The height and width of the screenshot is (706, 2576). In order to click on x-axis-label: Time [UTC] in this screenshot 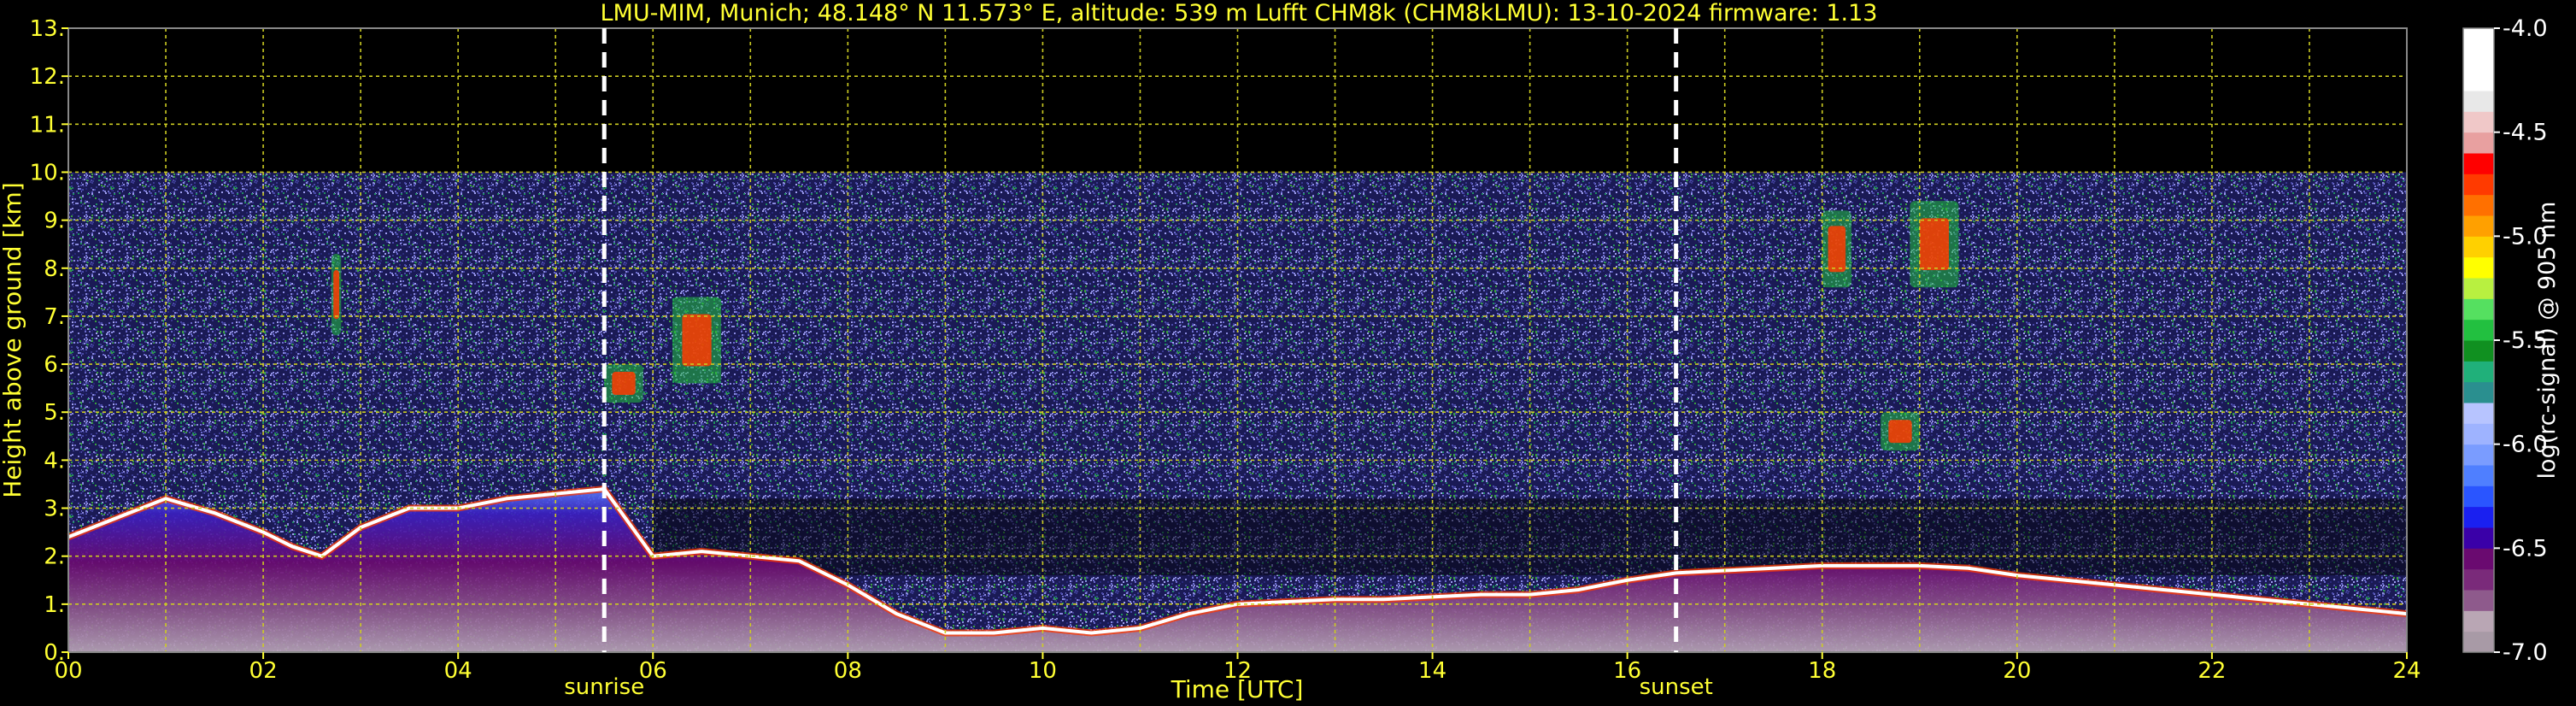, I will do `click(1237, 689)`.